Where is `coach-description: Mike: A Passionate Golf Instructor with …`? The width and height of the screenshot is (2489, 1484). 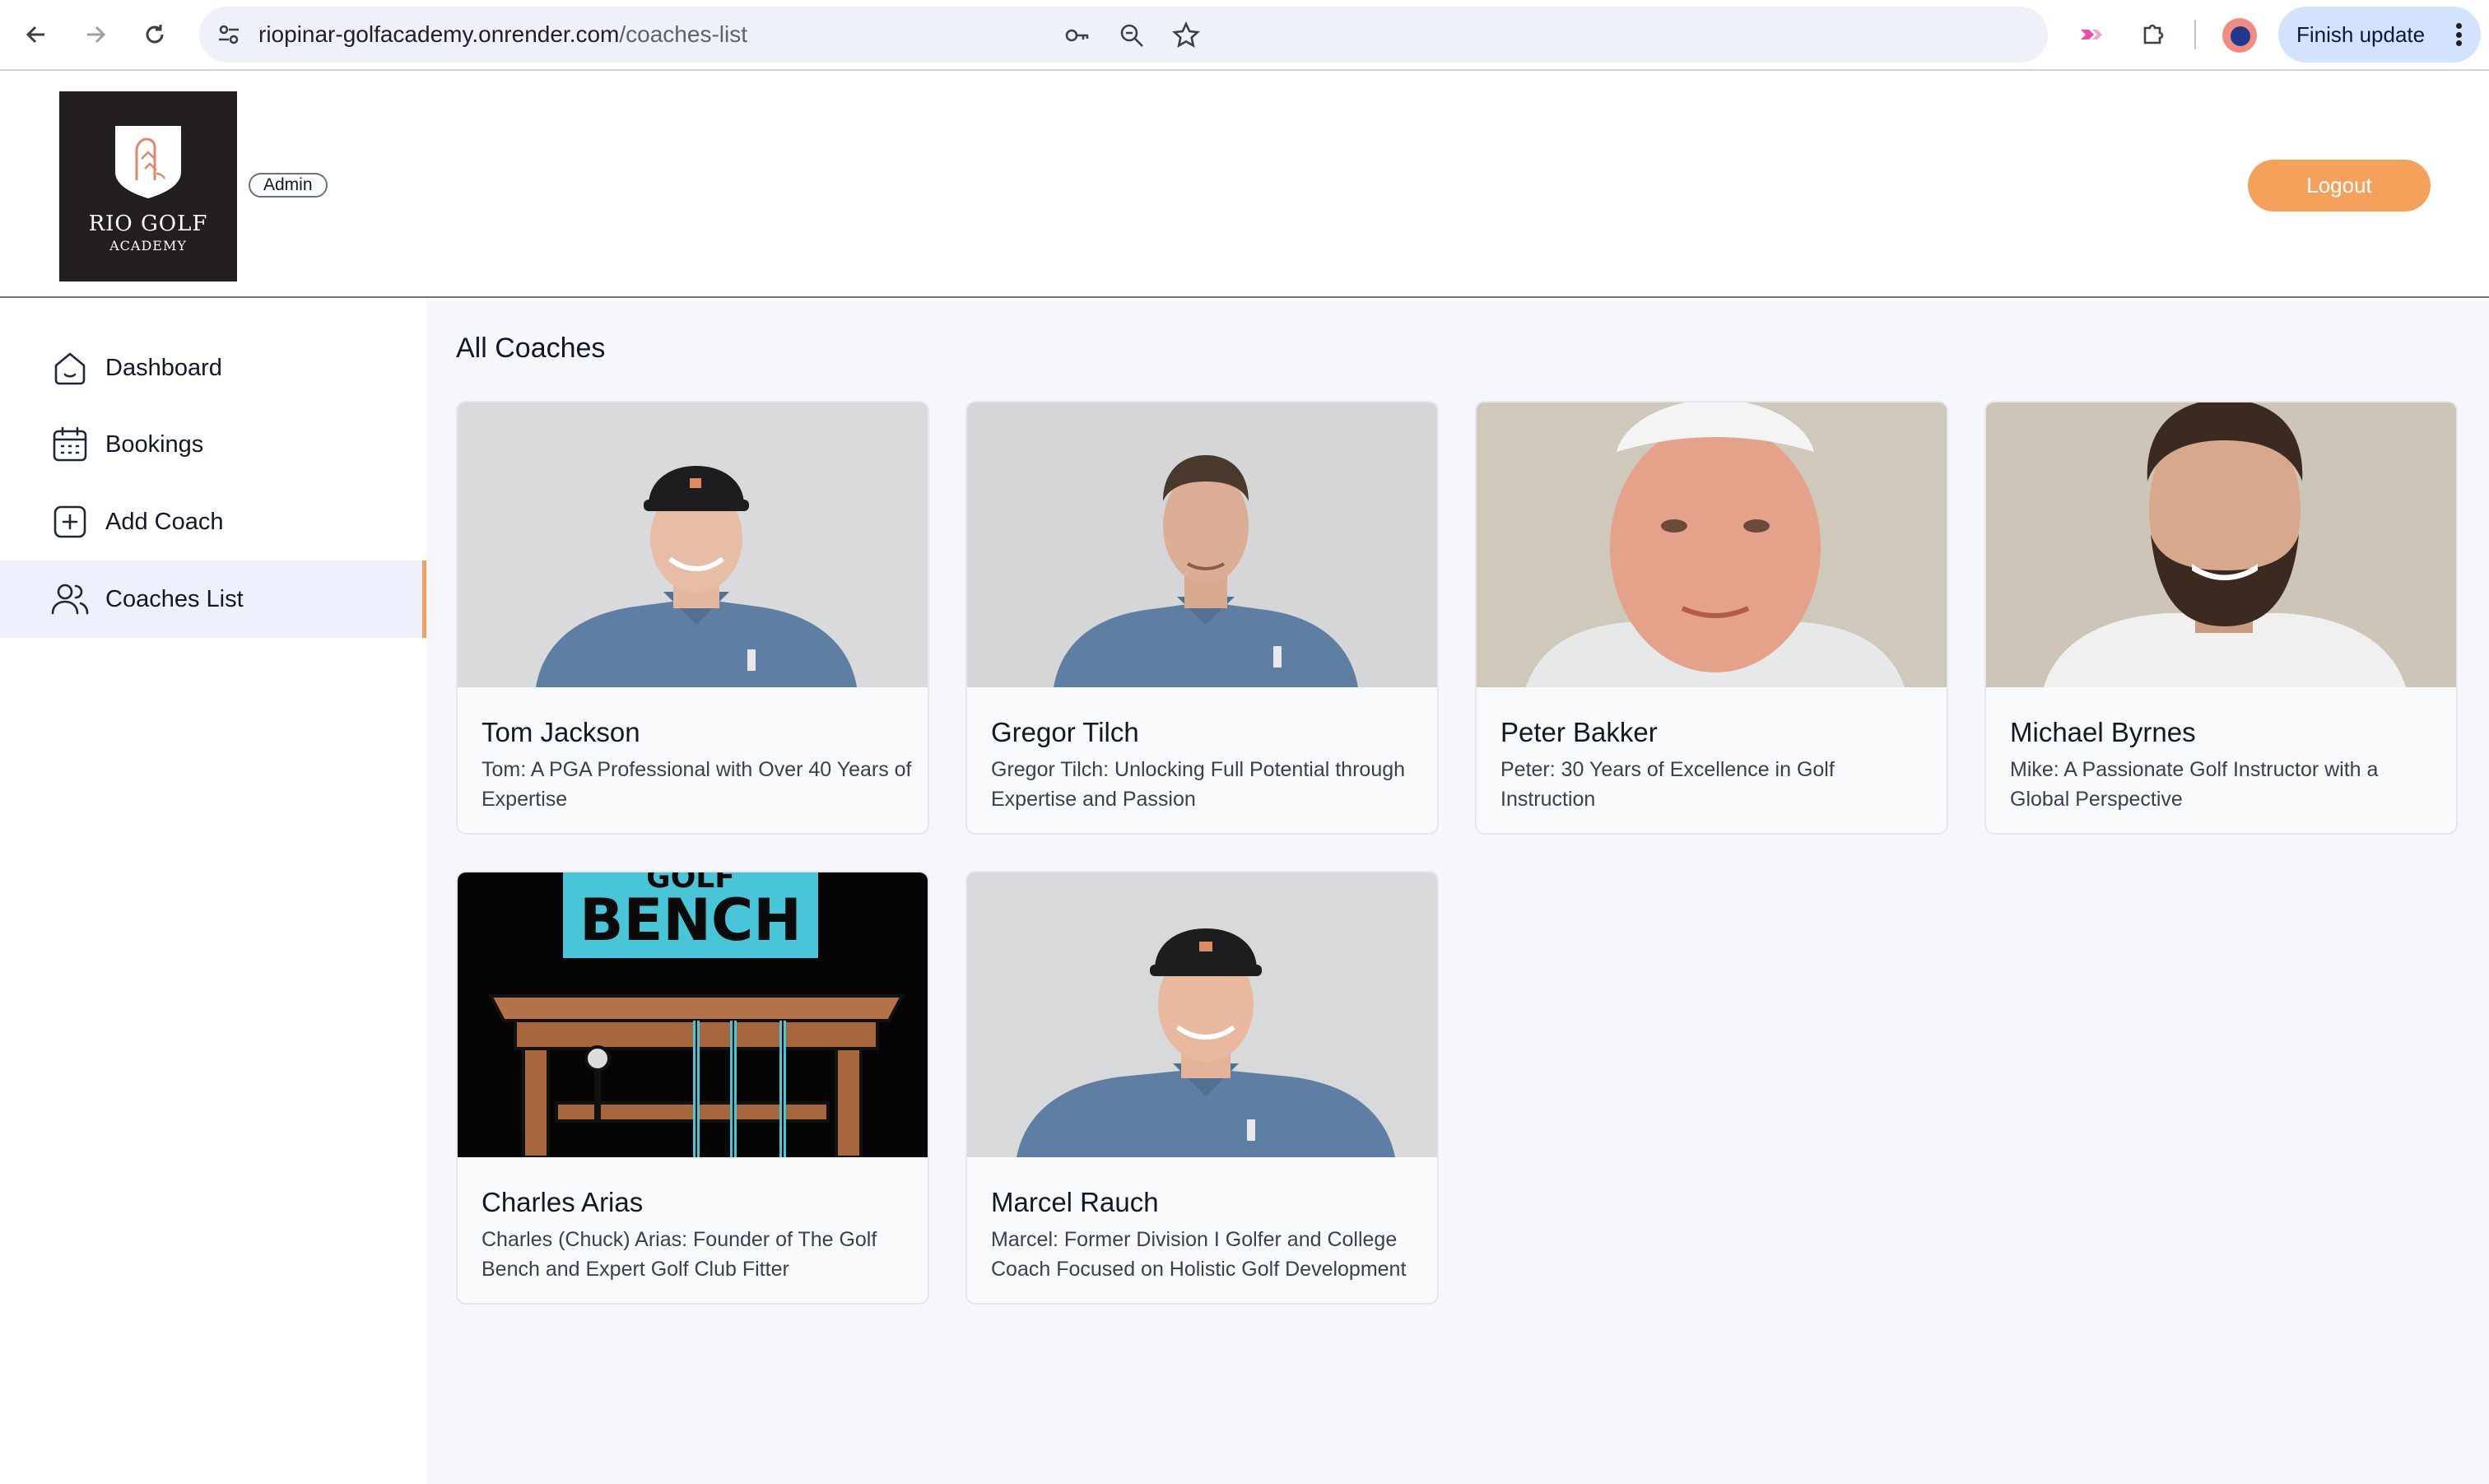
coach-description: Mike: A Passionate Golf Instructor with … is located at coordinates (2194, 784).